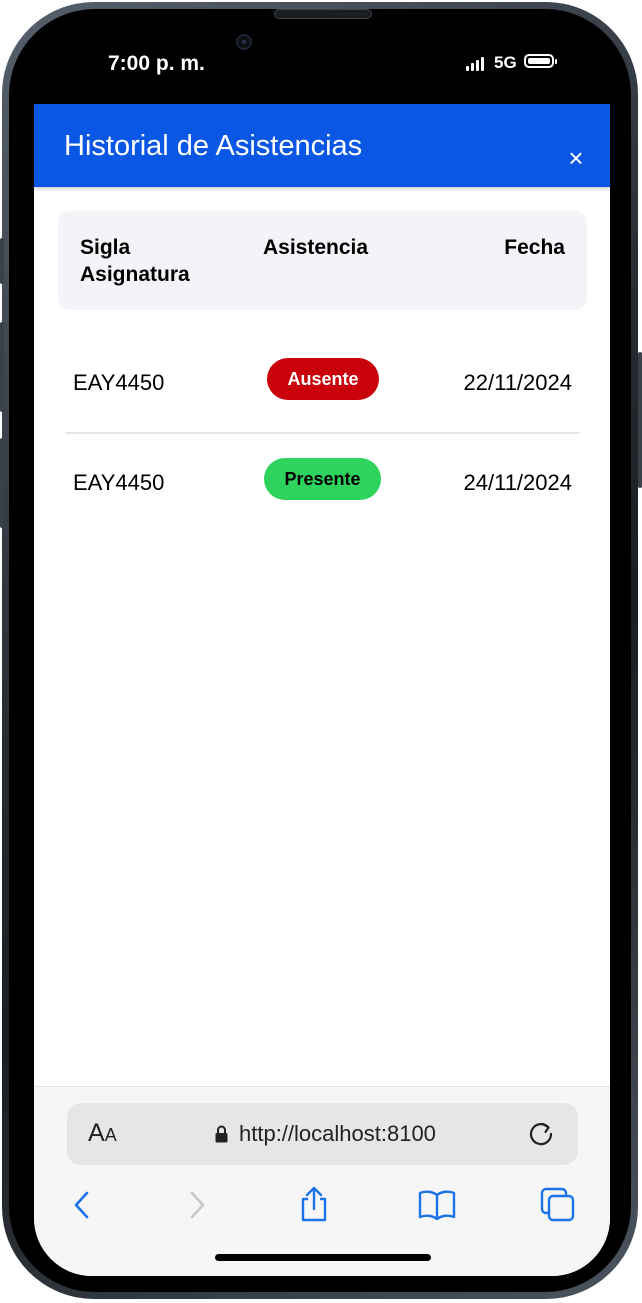 The image size is (642, 1303). I want to click on reload-icon, so click(541, 1133).